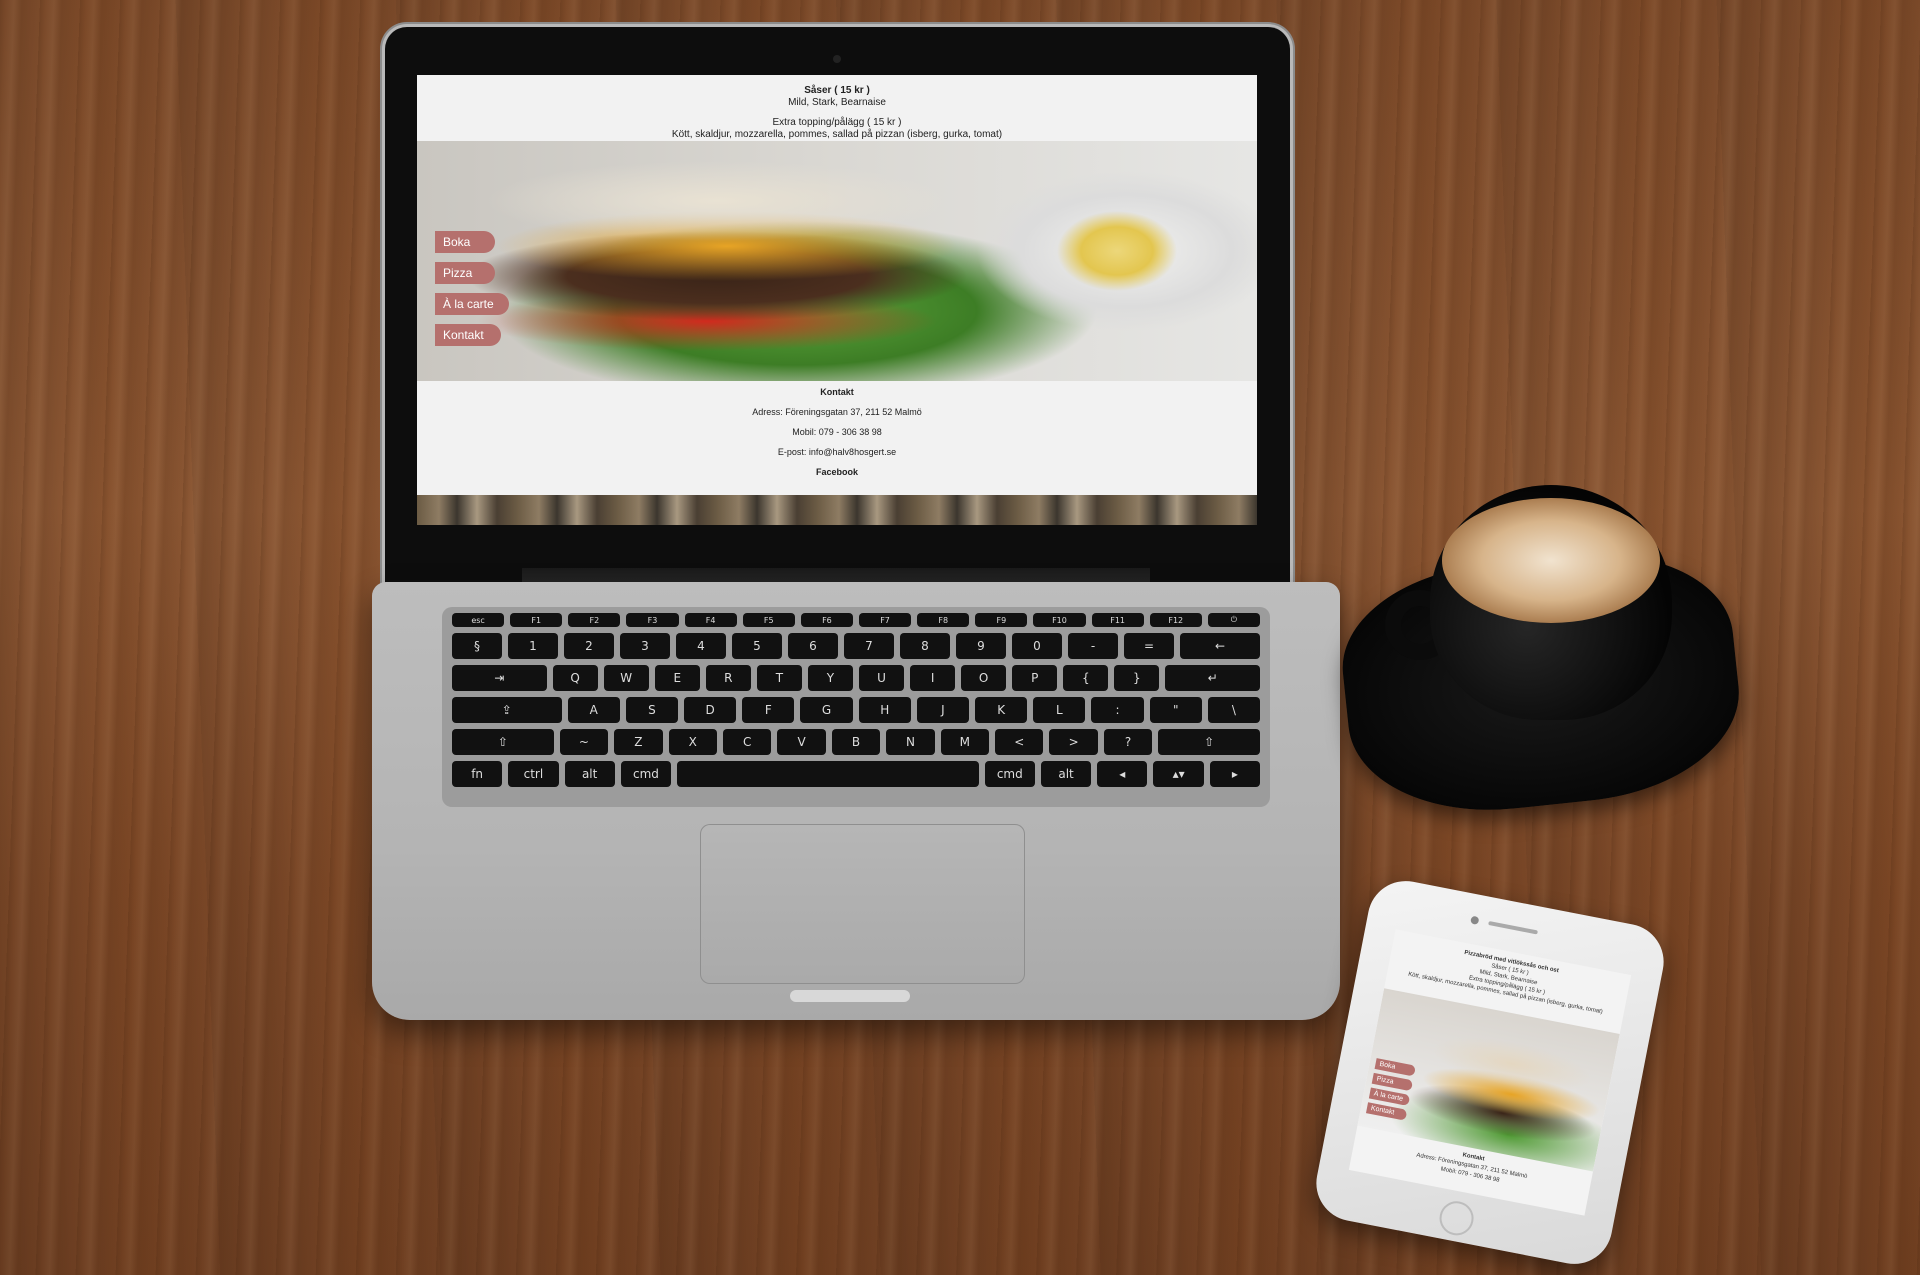 This screenshot has height=1275, width=1920. I want to click on key-8: 8, so click(925, 646).